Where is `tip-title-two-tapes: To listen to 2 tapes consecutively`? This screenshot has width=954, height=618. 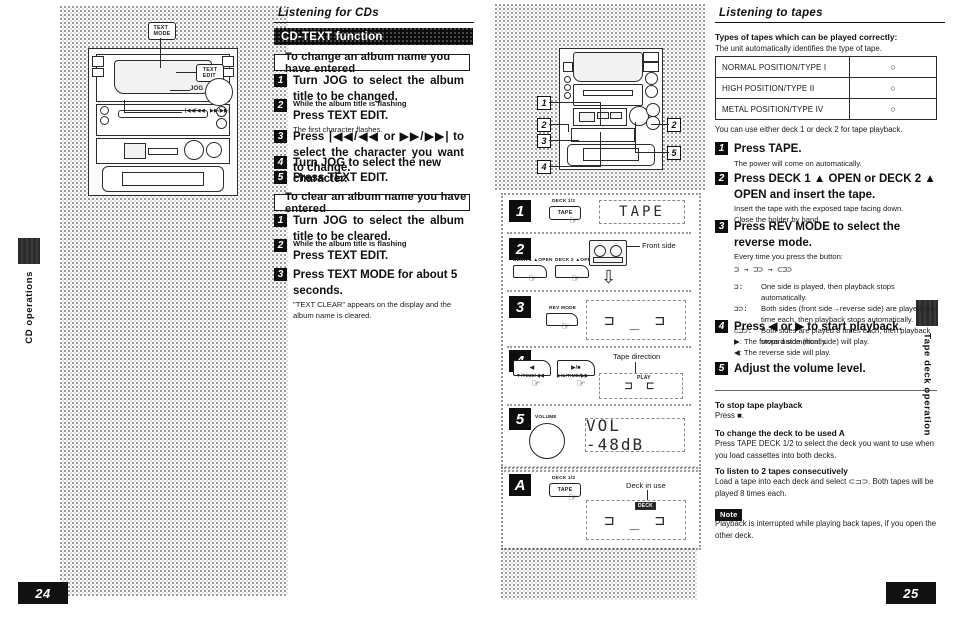
tip-title-two-tapes: To listen to 2 tapes consecutively is located at coordinates (781, 471).